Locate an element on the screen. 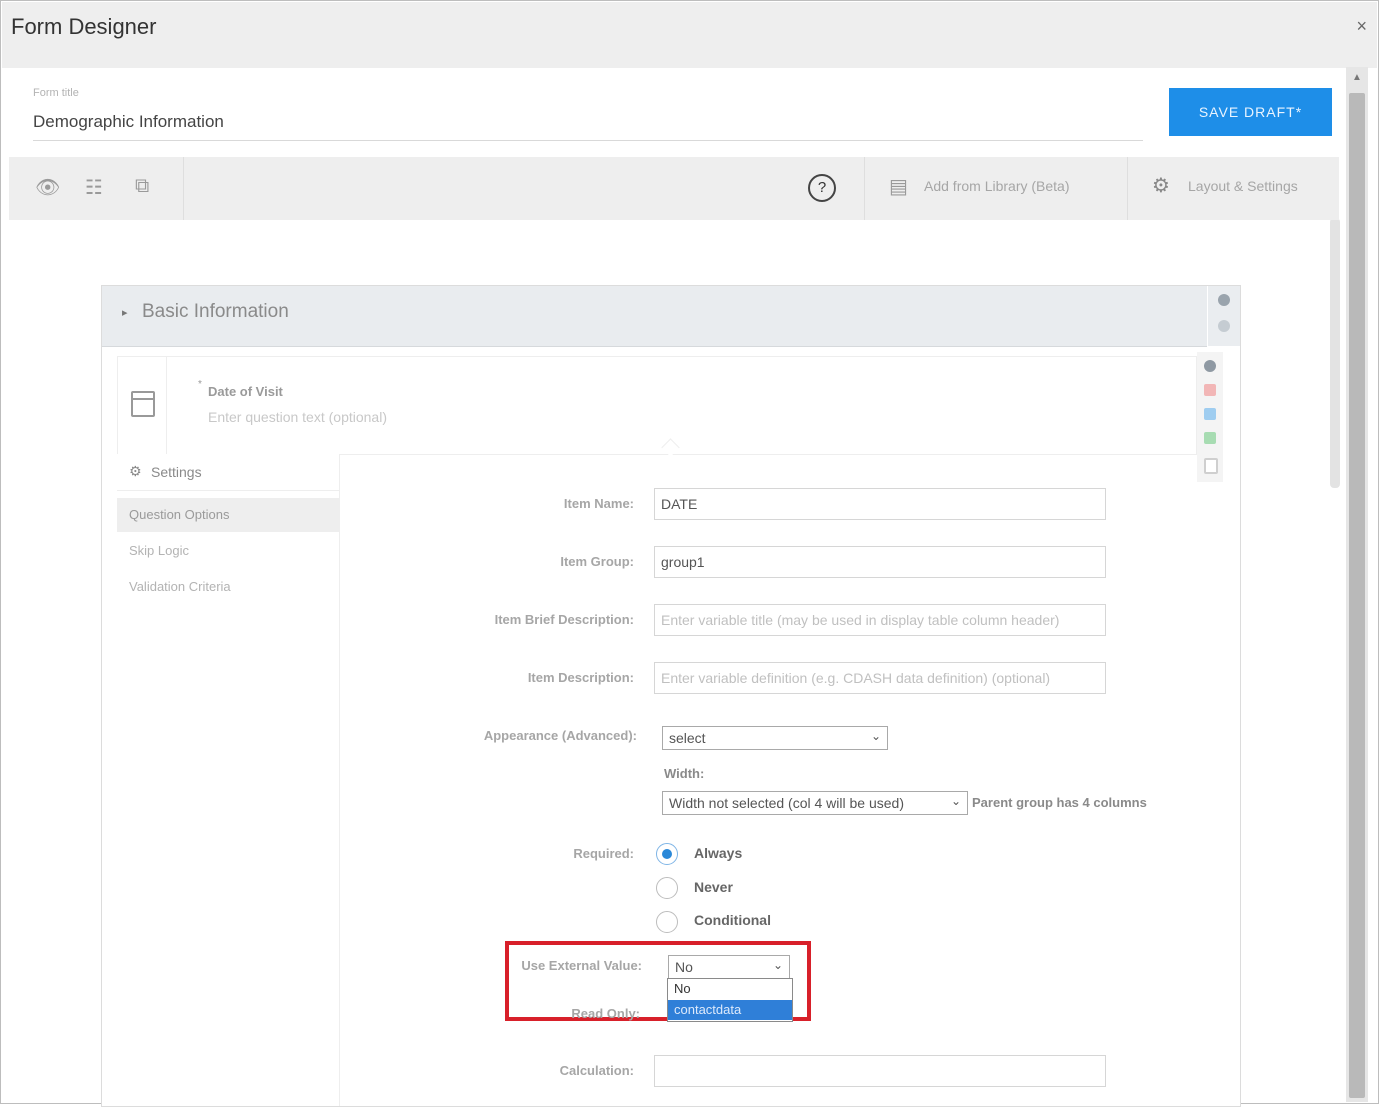 The image size is (1379, 1107). content-scrollbar is located at coordinates (1335, 353).